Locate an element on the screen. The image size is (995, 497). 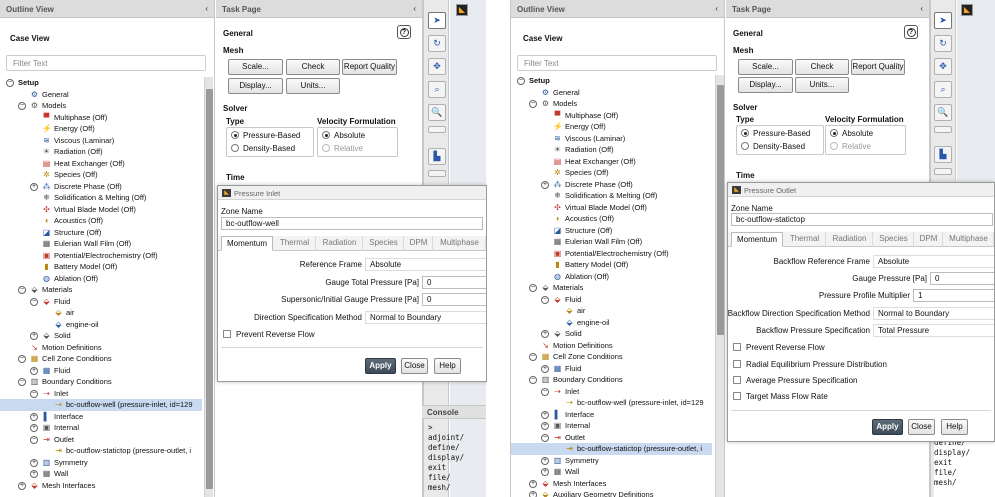
reference-frame-select: Absolute is located at coordinates (425, 264).